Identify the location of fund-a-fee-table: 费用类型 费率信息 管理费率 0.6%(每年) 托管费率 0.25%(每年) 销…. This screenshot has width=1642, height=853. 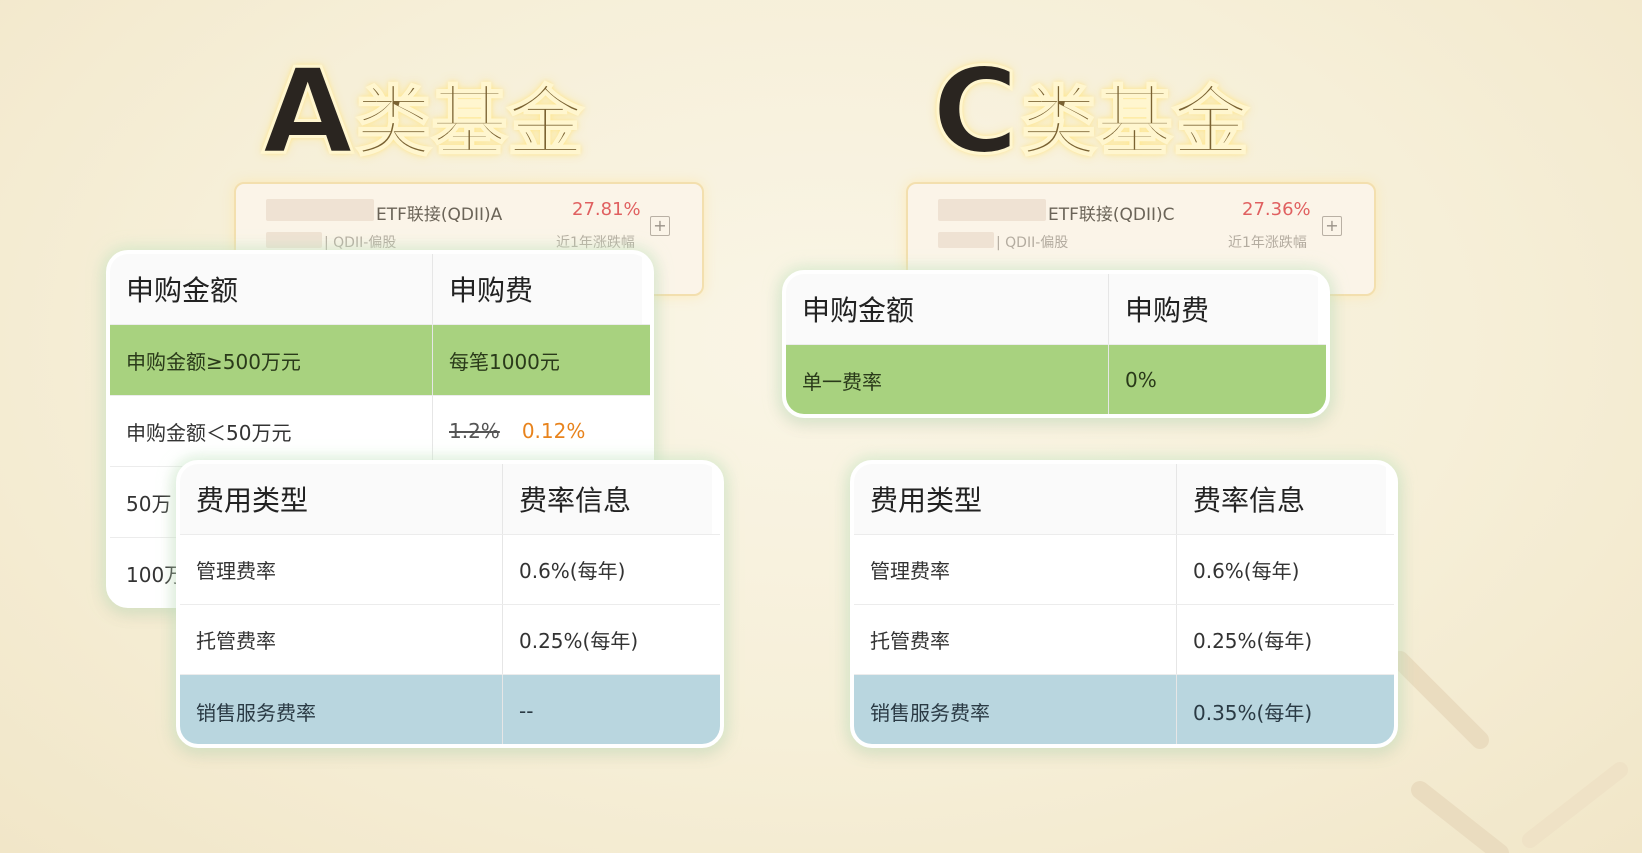
(450, 604).